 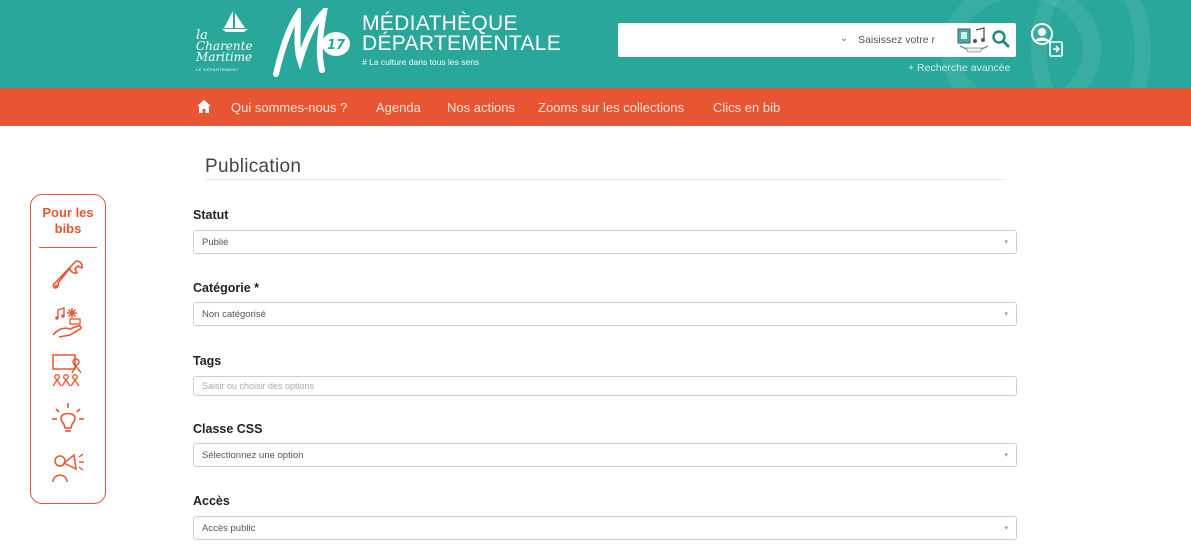 What do you see at coordinates (68, 467) in the screenshot?
I see `megaphone-person-icon` at bounding box center [68, 467].